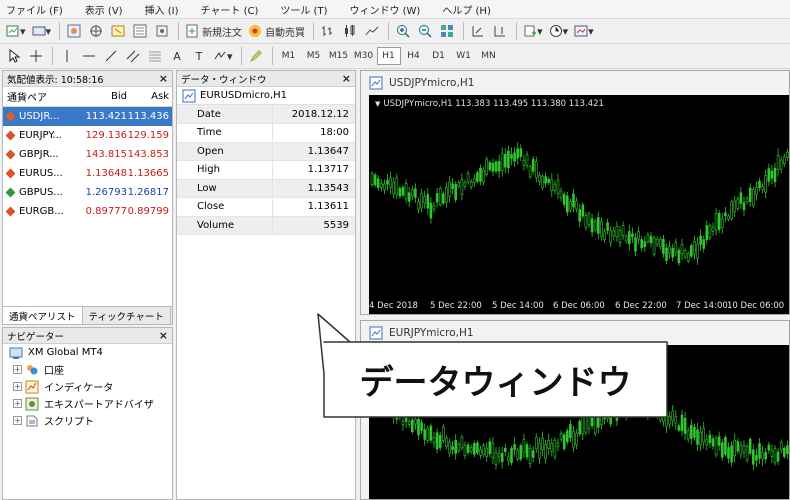 This screenshot has width=790, height=500. What do you see at coordinates (140, 31) in the screenshot?
I see `terminal-toggle-button` at bounding box center [140, 31].